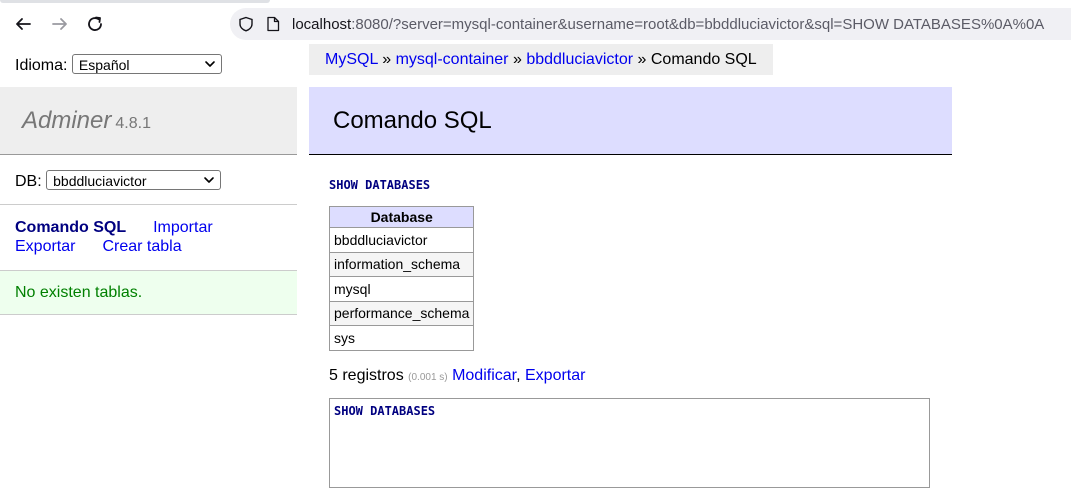 The width and height of the screenshot is (1071, 488). What do you see at coordinates (183, 227) in the screenshot?
I see `import-link: Importar` at bounding box center [183, 227].